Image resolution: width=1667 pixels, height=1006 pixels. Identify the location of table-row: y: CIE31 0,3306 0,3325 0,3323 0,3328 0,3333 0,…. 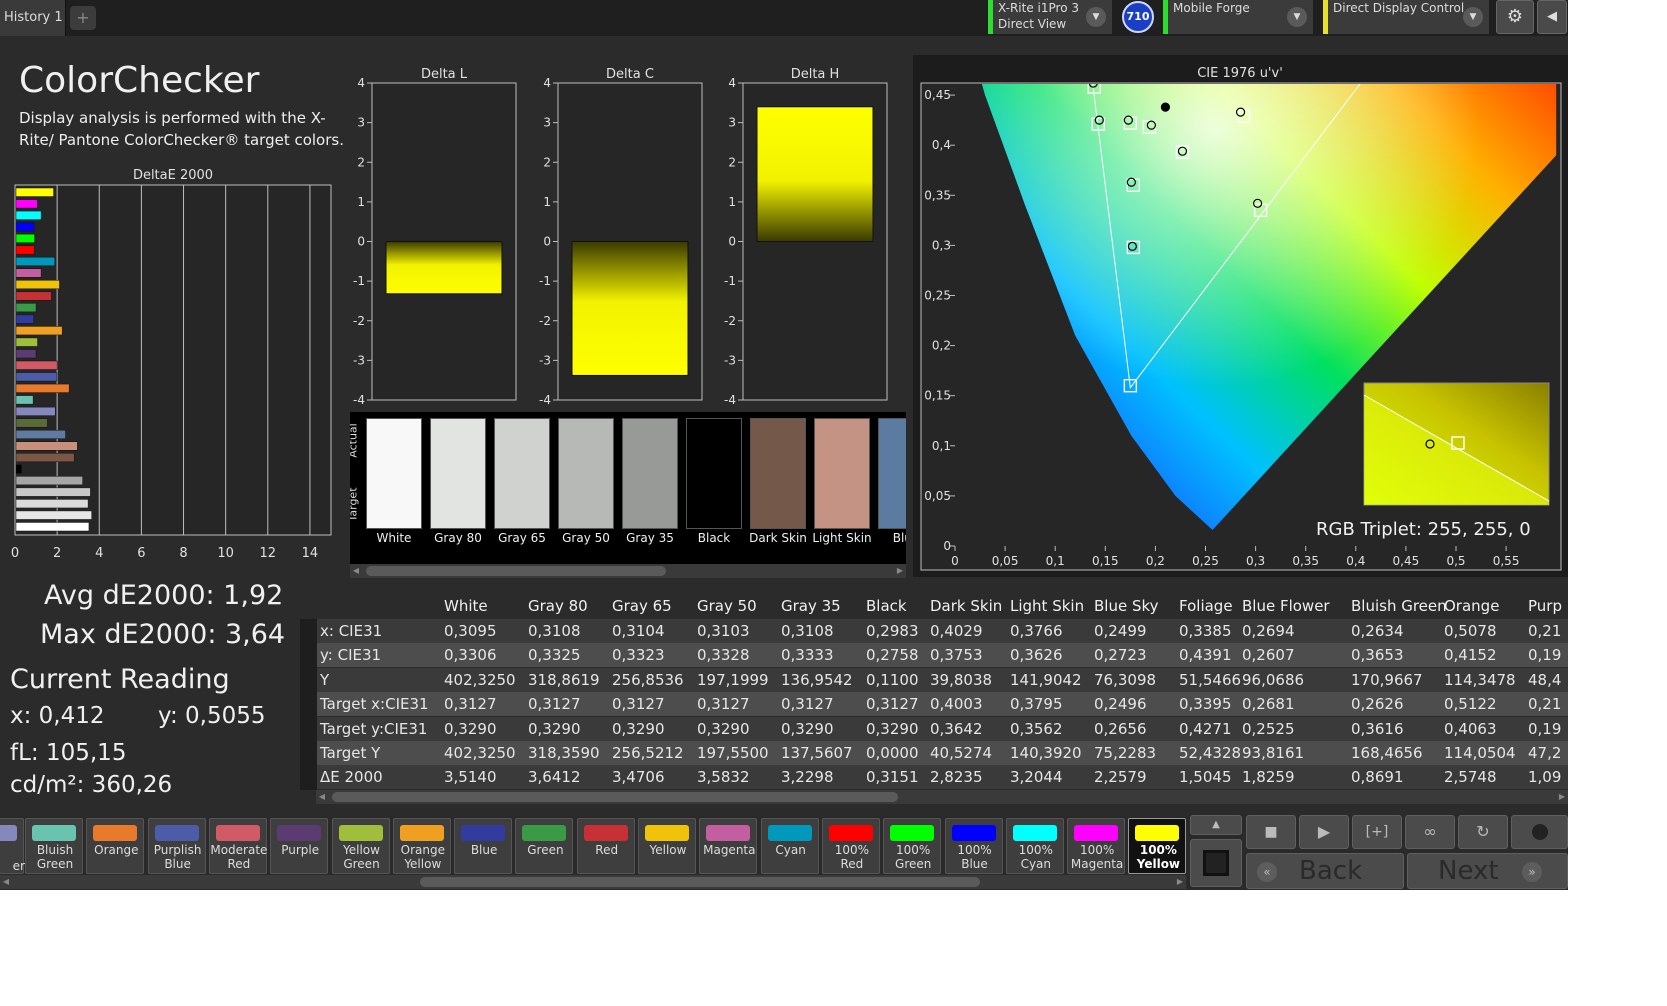
(942, 655).